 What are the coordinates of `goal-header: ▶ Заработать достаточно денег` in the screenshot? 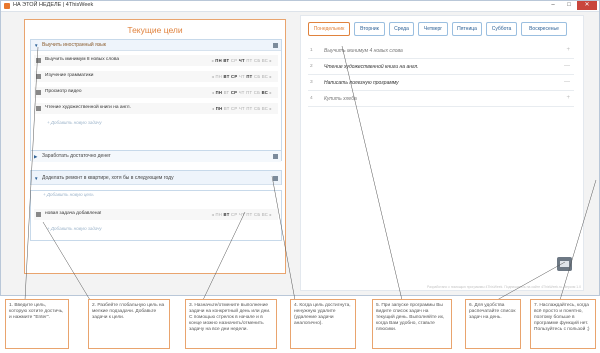 It's located at (156, 156).